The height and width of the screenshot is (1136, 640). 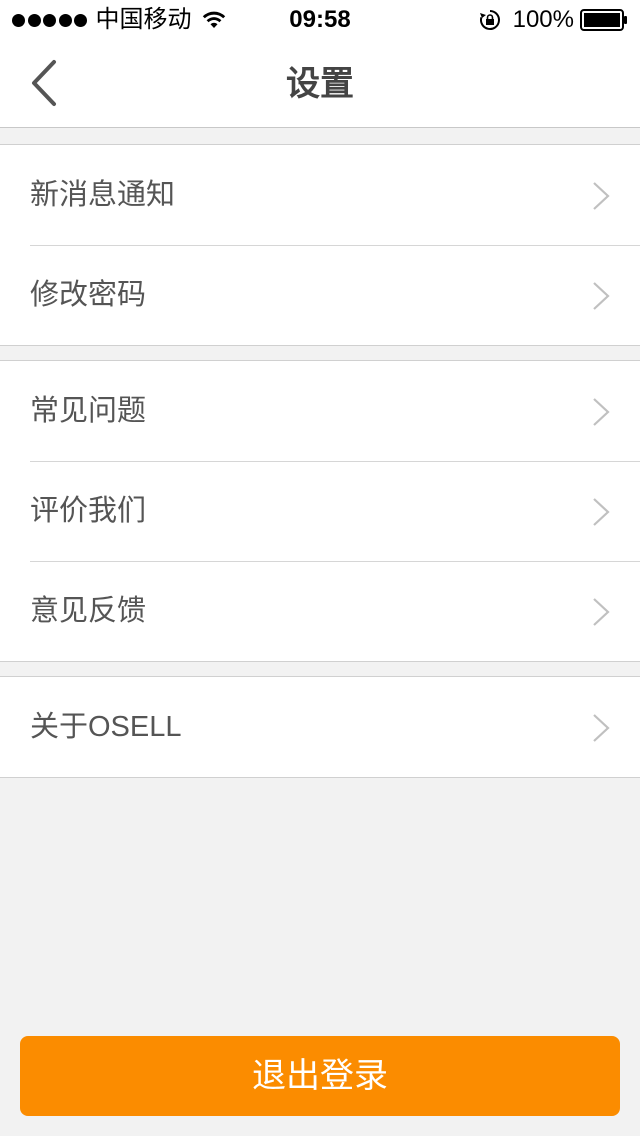 I want to click on page-title: 设置, so click(x=320, y=84).